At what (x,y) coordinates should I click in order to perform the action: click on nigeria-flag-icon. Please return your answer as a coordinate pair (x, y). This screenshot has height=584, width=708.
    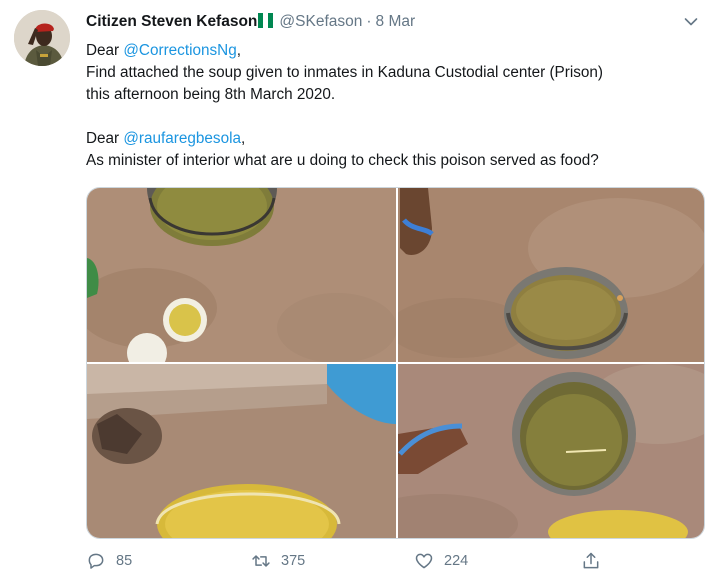
    Looking at the image, I should click on (266, 20).